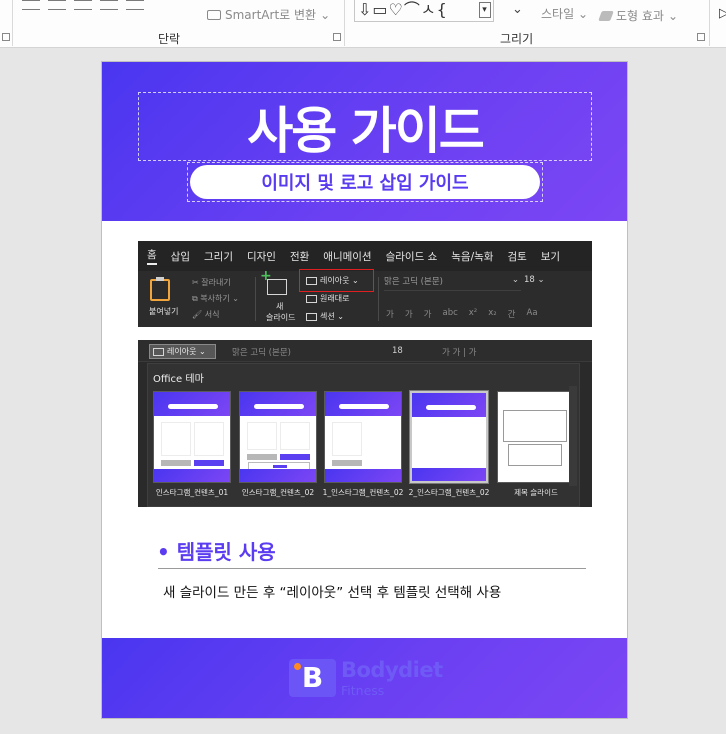  What do you see at coordinates (462, 314) in the screenshot?
I see `format-icons: 가 가 가 abc x² x₂ 간 Aa` at bounding box center [462, 314].